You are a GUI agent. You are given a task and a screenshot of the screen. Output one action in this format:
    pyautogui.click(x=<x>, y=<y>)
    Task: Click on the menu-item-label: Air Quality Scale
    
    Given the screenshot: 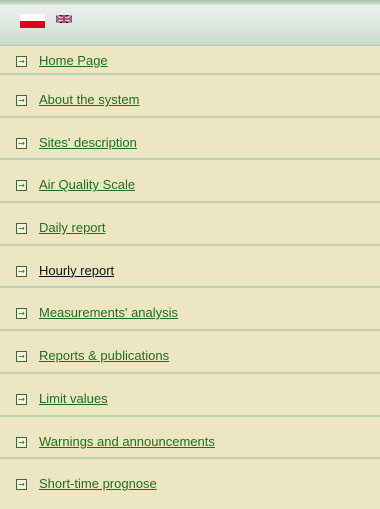 What is the action you would take?
    pyautogui.click(x=87, y=184)
    